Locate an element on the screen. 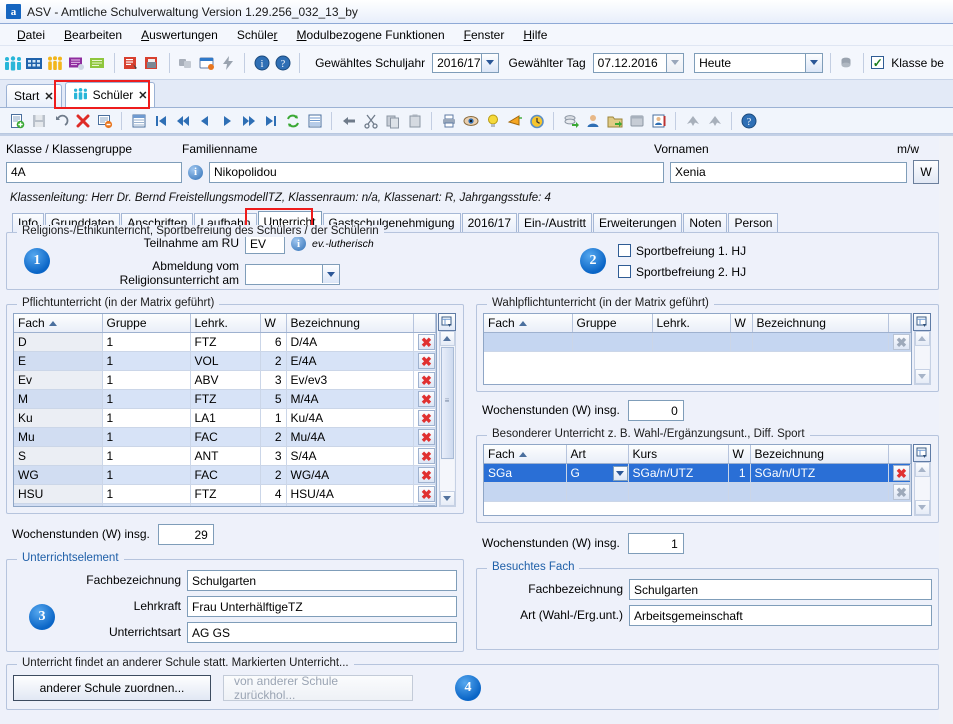 The width and height of the screenshot is (953, 724). notify-icon is located at coordinates (514, 120).